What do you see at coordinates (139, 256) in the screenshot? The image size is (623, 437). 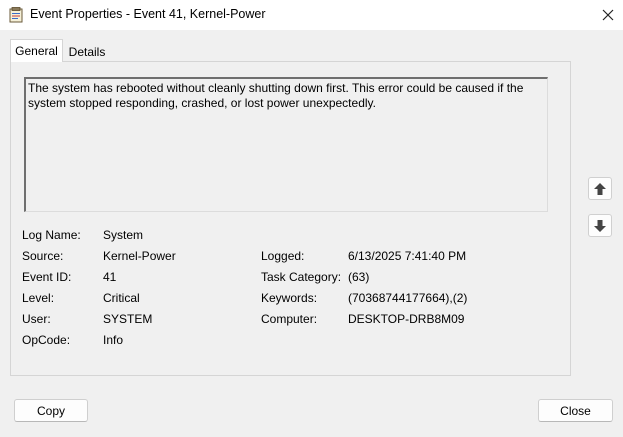 I see `source-value: Kernel-Power` at bounding box center [139, 256].